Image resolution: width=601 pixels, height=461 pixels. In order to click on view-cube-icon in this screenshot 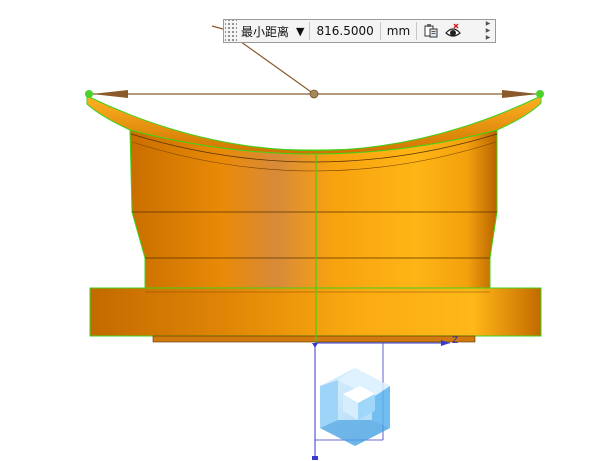, I will do `click(355, 407)`.